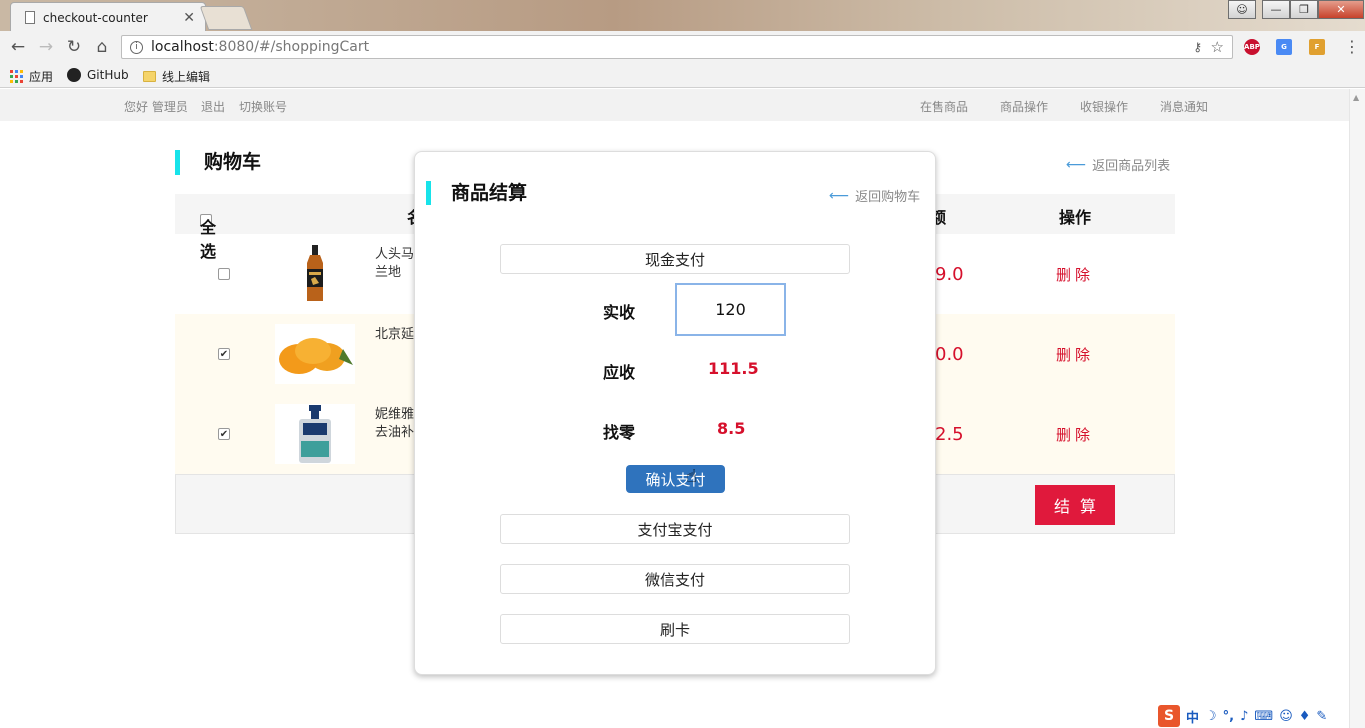 This screenshot has height=728, width=1365. I want to click on top-nav: 您好 管理员 退出 切换账号 在售商品 商品操作 收银操作 消息通知, so click(674, 105).